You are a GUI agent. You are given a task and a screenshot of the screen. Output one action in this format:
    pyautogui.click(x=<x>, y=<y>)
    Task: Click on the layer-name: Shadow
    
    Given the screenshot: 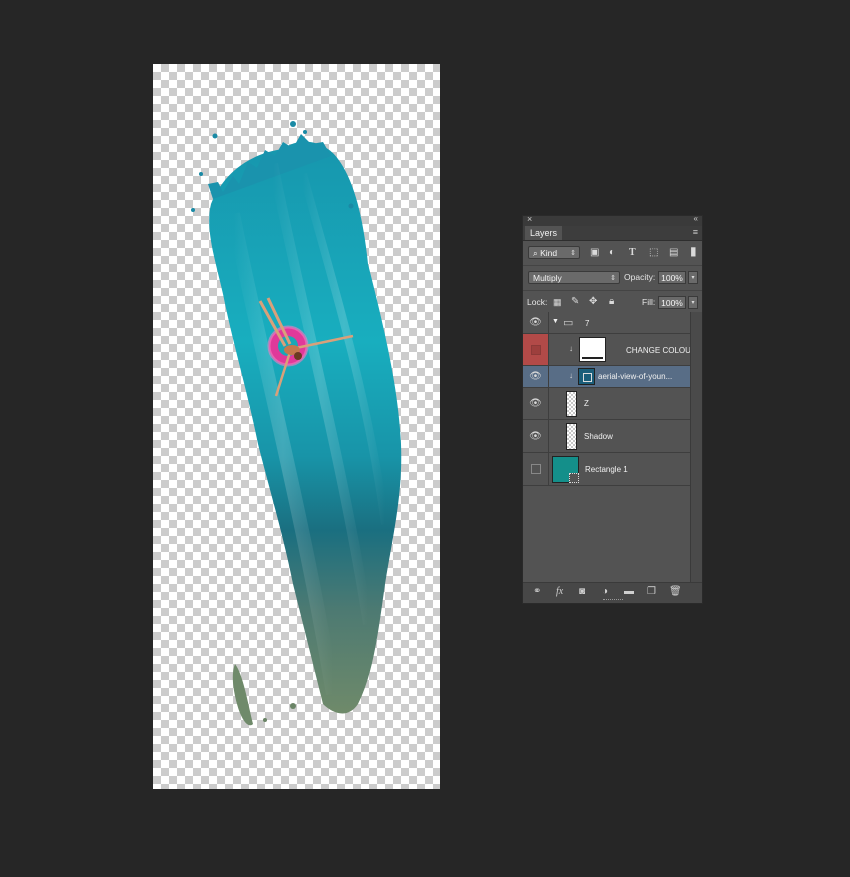 What is the action you would take?
    pyautogui.click(x=598, y=436)
    